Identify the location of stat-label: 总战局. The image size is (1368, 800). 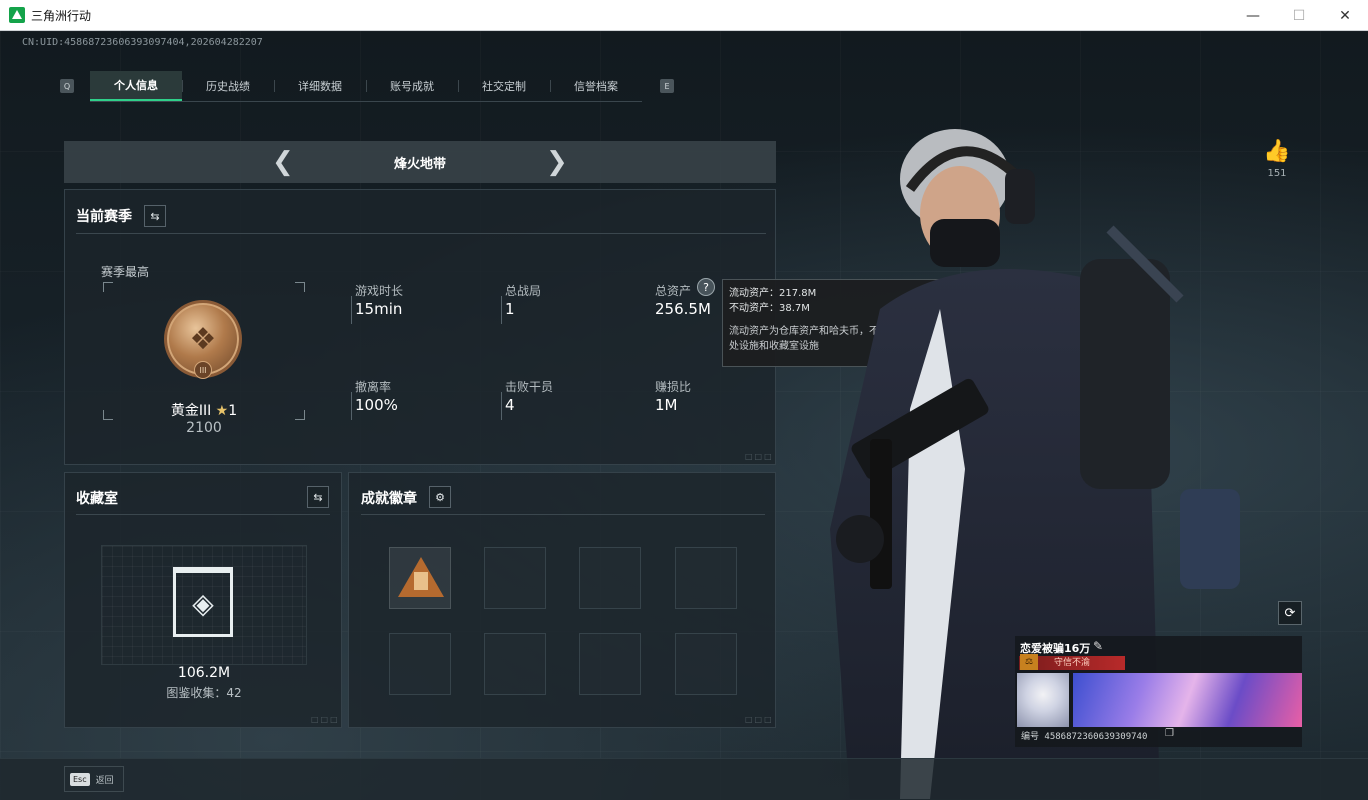
(523, 291).